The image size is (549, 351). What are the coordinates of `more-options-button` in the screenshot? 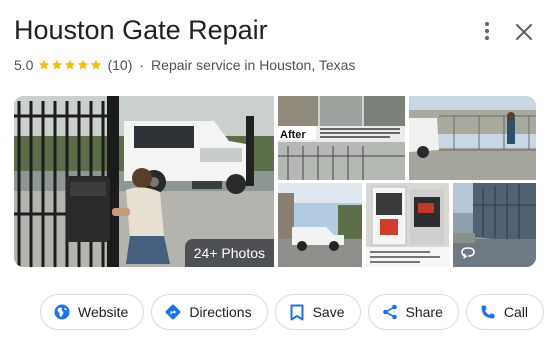 It's located at (487, 31).